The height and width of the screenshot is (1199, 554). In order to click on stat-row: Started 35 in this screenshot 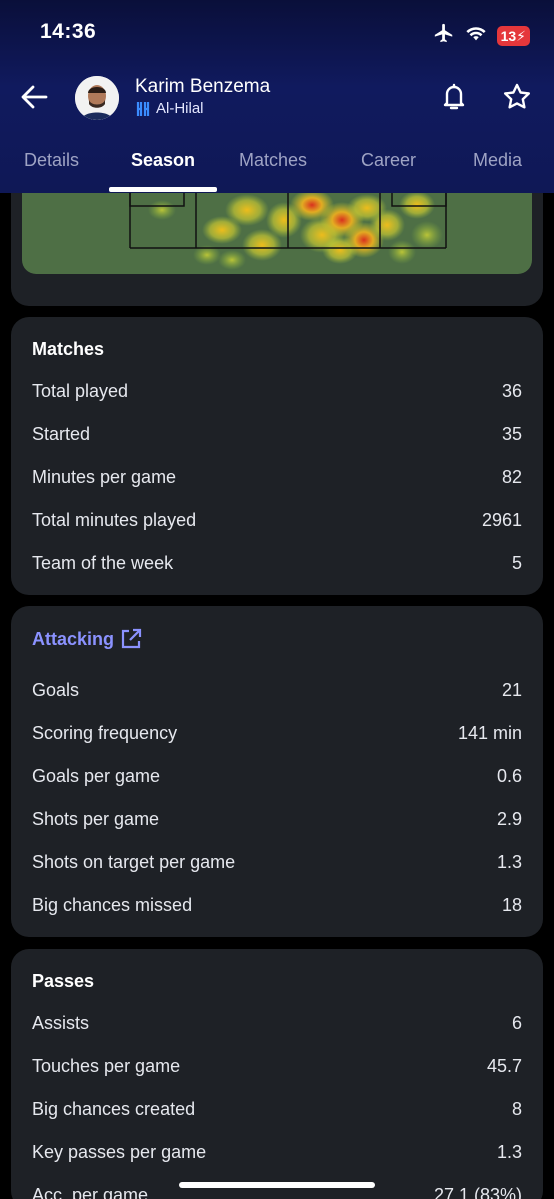, I will do `click(277, 436)`.